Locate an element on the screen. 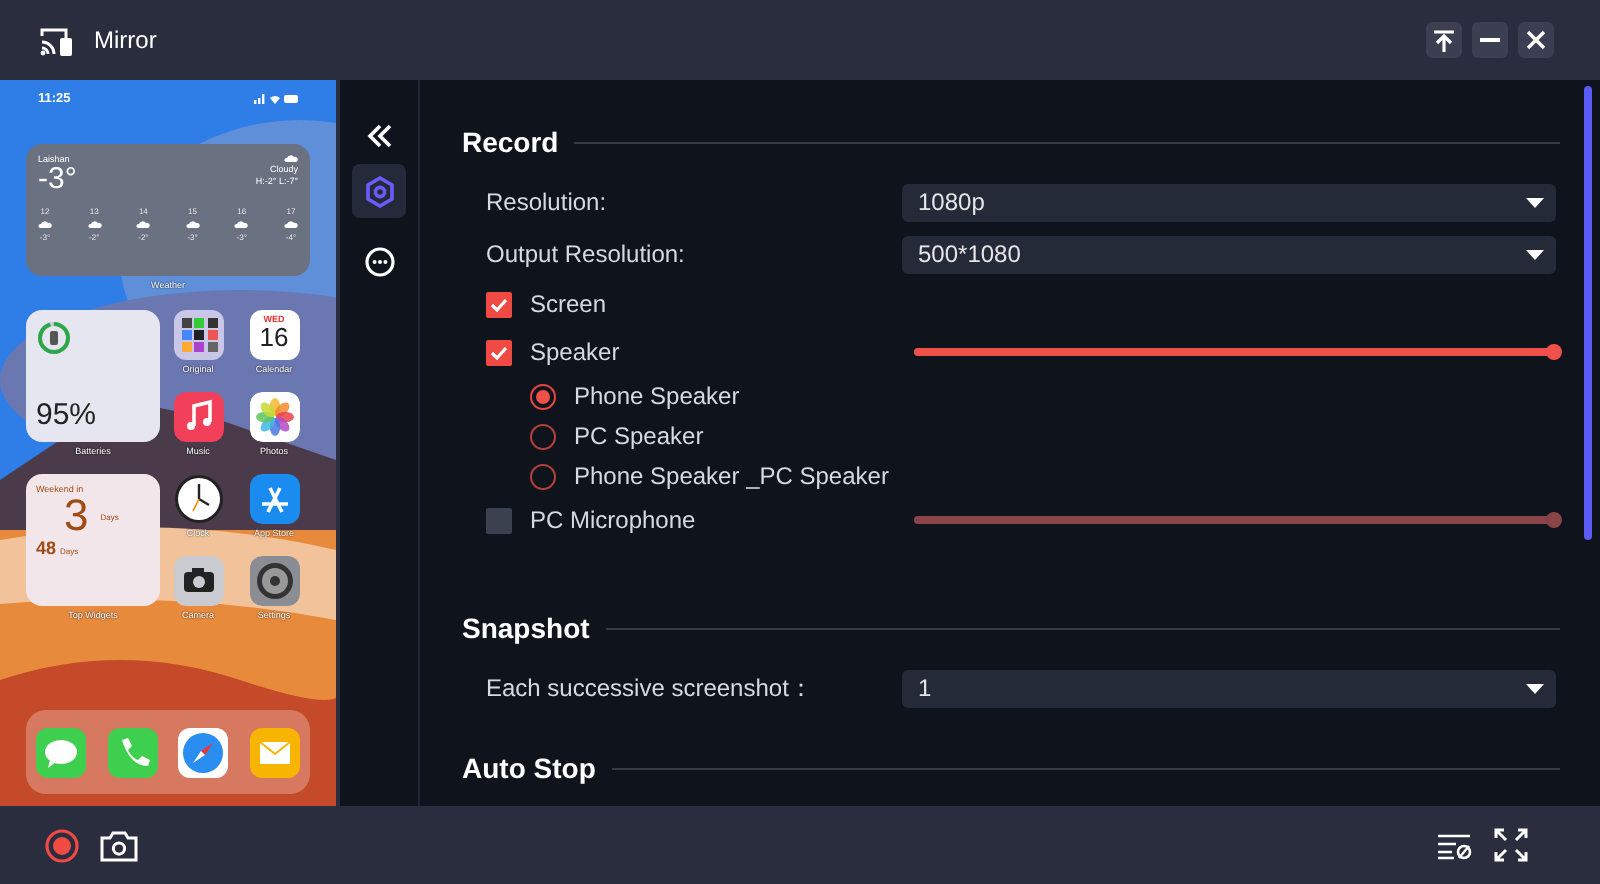 The height and width of the screenshot is (884, 1600). checkbox-label: PC Microphone is located at coordinates (613, 520).